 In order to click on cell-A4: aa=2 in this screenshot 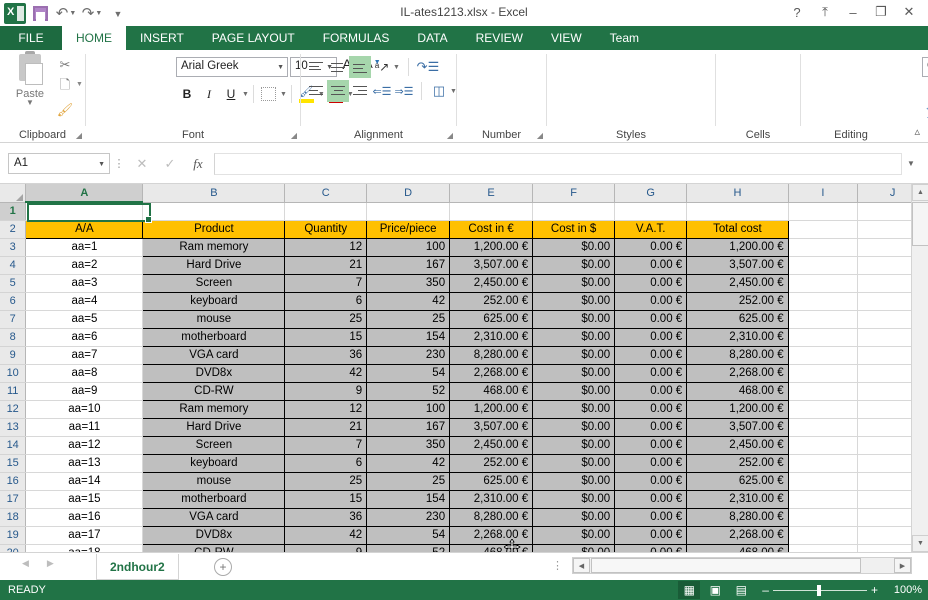, I will do `click(84, 265)`.